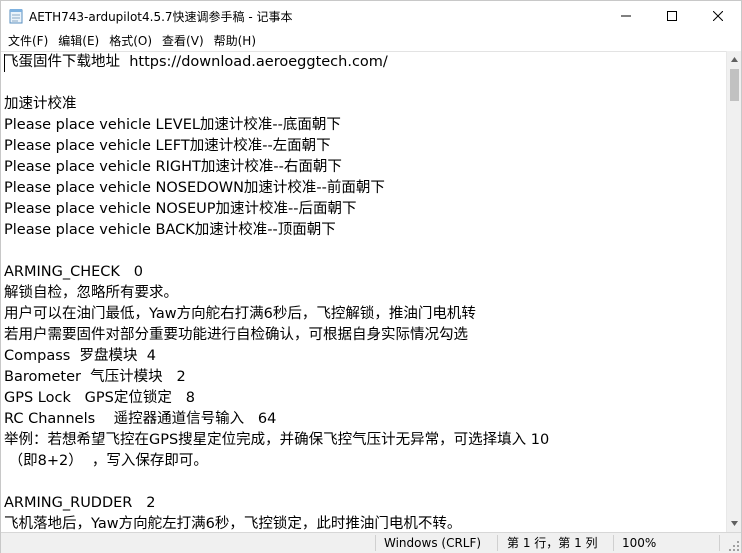 The image size is (742, 553). I want to click on text-line: Please place vehicle NOSEDOWN加速计校准--前面朝下, so click(194, 188).